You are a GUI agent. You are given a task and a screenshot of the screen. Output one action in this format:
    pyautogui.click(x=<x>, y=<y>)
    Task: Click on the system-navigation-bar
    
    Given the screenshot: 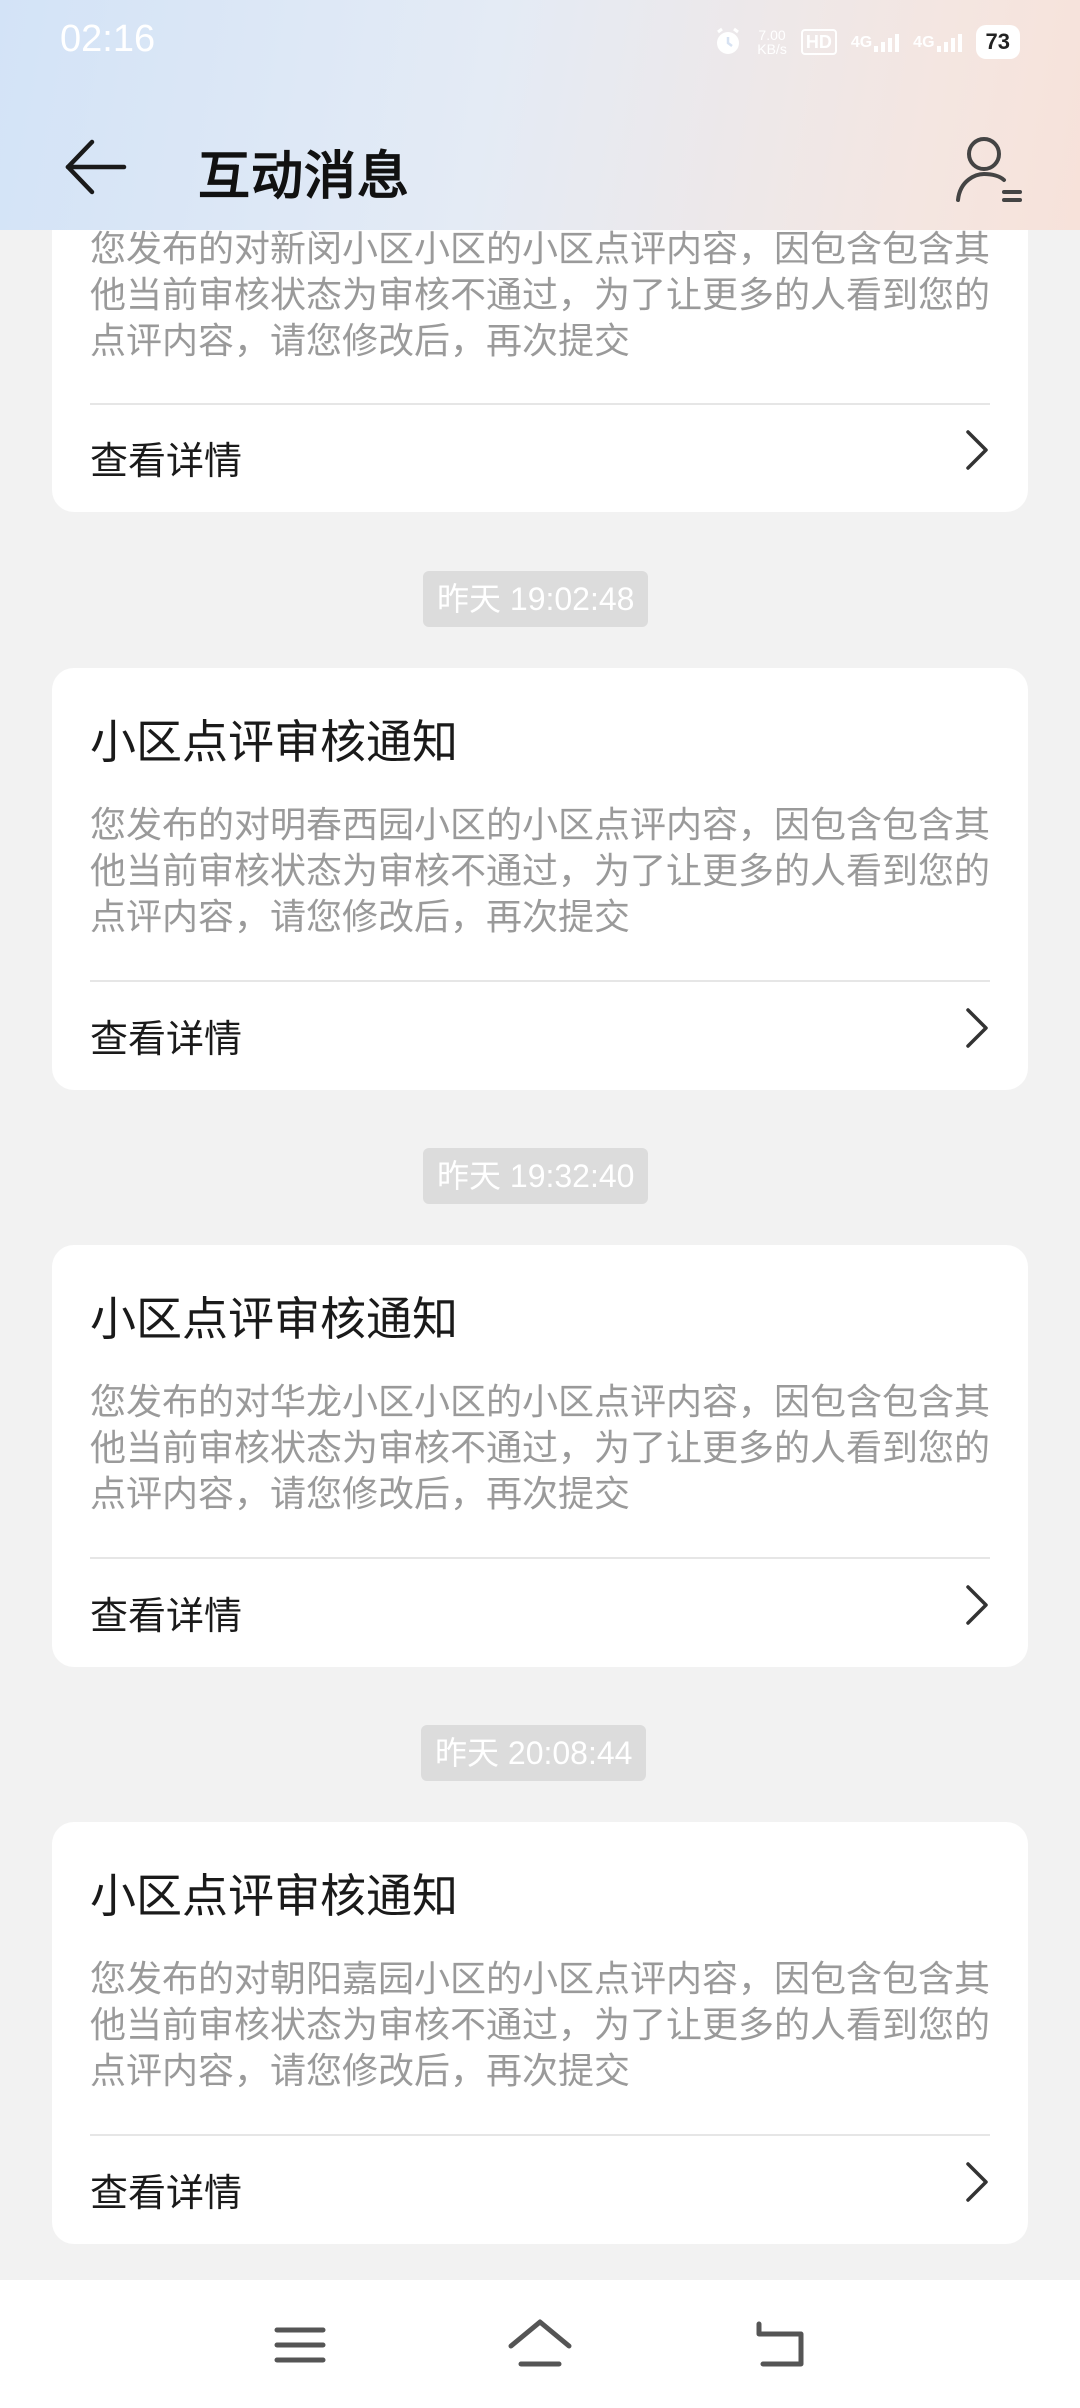 What is the action you would take?
    pyautogui.click(x=540, y=2344)
    